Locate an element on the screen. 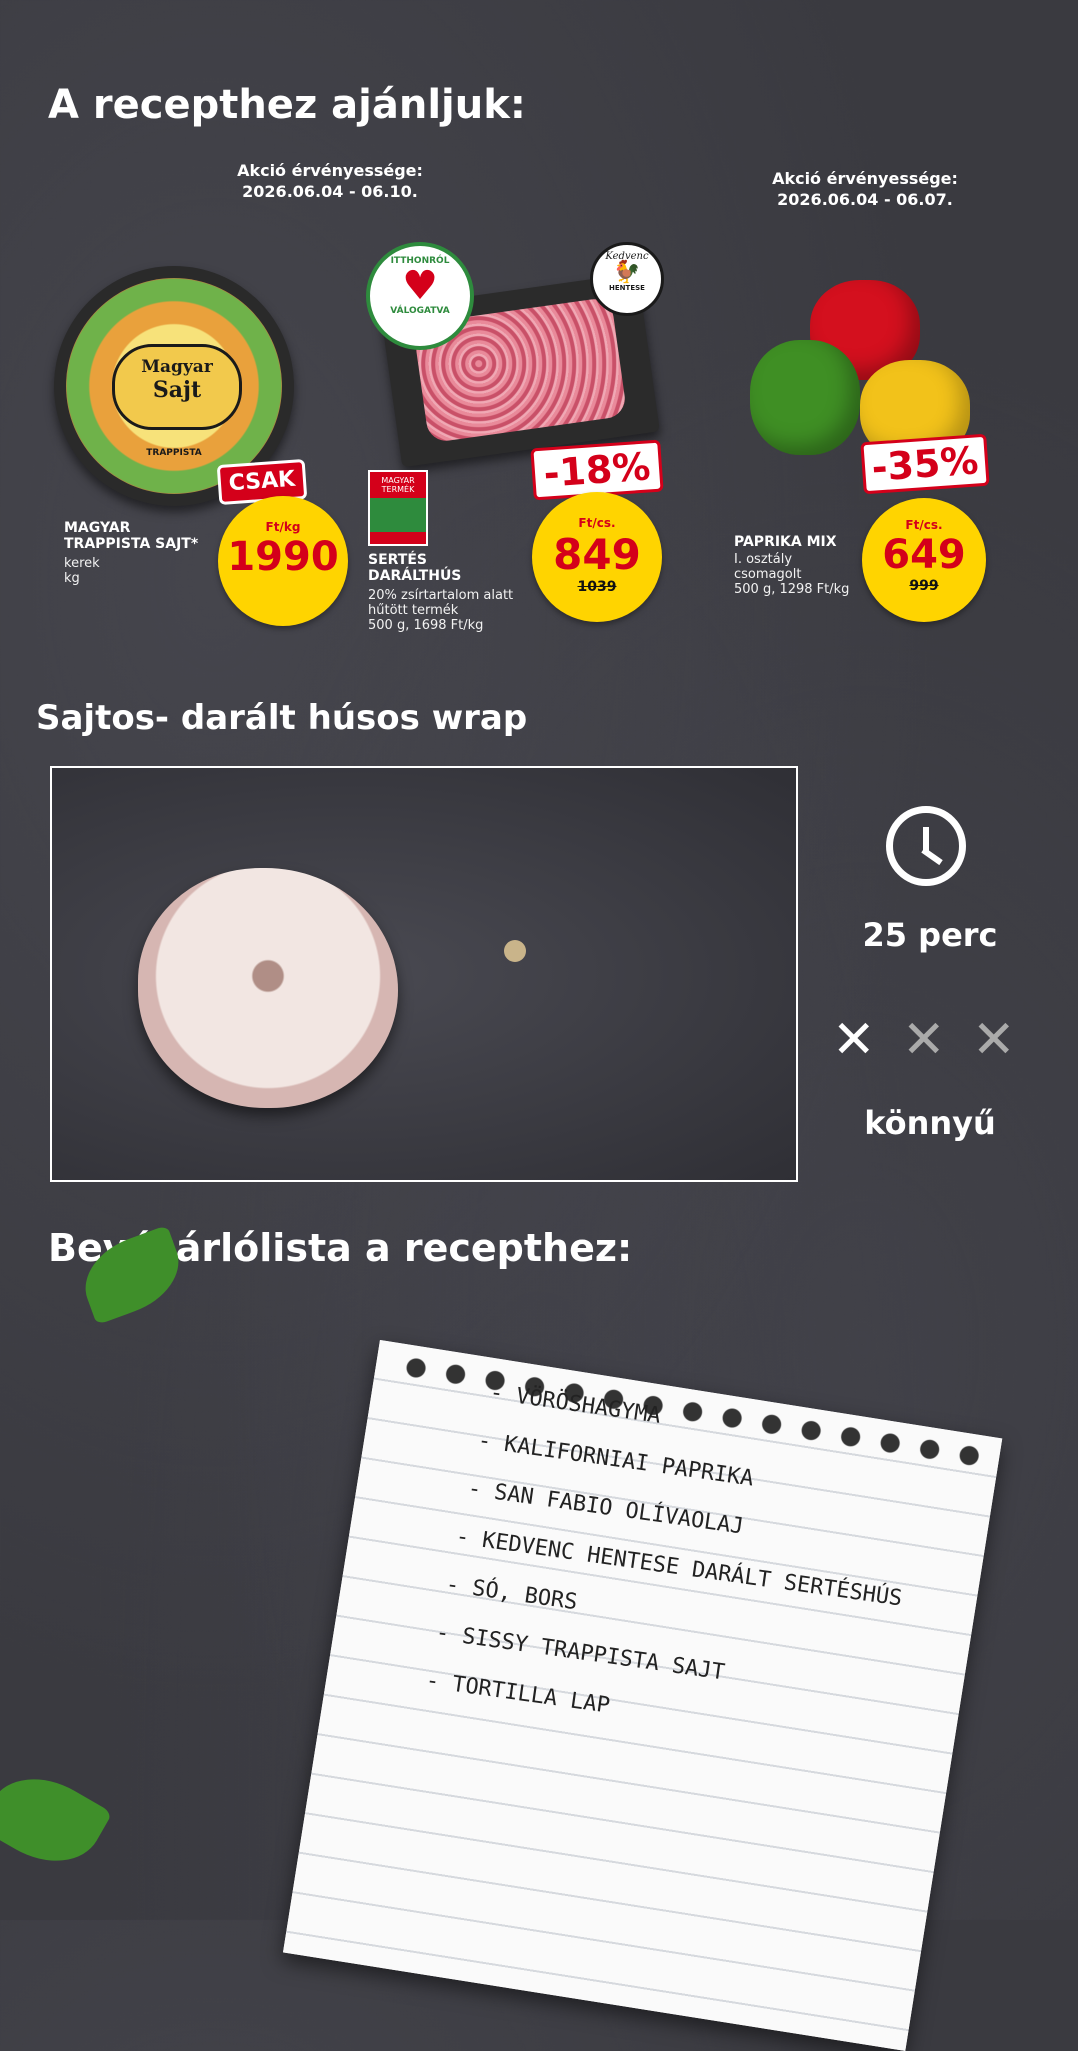  recipe-title: Sajtos- darált húsos wrap is located at coordinates (282, 718).